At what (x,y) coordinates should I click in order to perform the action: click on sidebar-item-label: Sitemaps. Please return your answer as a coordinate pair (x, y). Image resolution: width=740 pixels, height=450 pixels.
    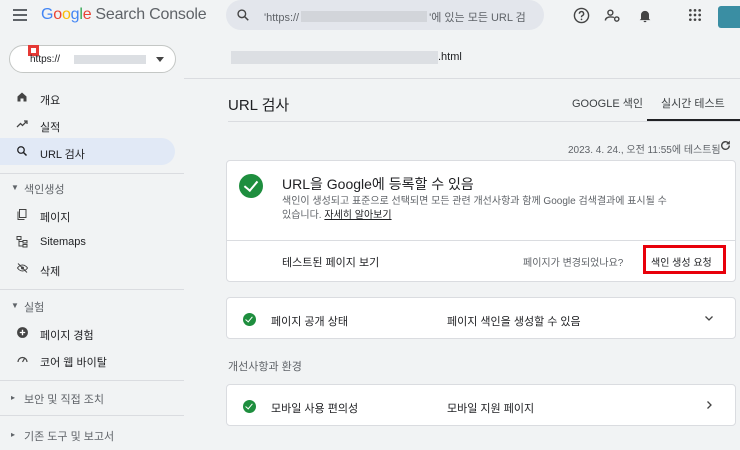
    Looking at the image, I should click on (63, 242).